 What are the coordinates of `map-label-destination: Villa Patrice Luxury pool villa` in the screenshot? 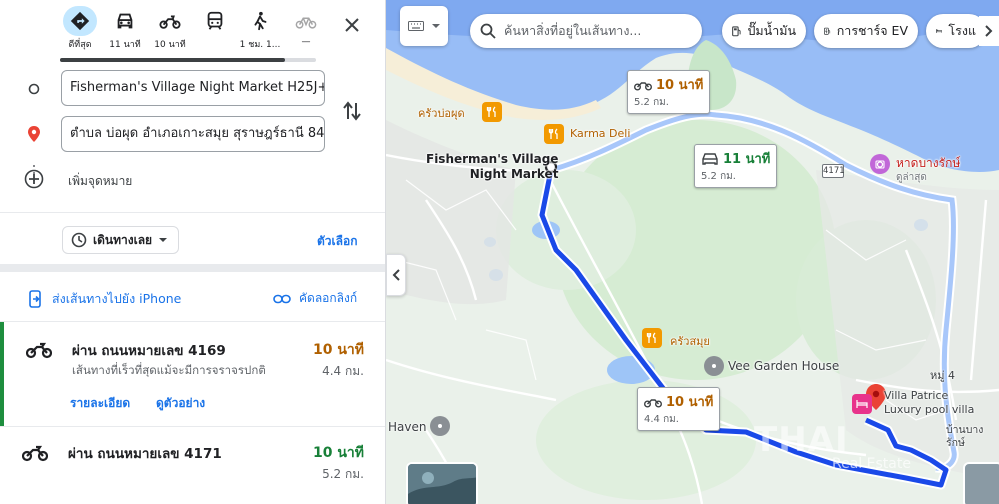 It's located at (929, 403).